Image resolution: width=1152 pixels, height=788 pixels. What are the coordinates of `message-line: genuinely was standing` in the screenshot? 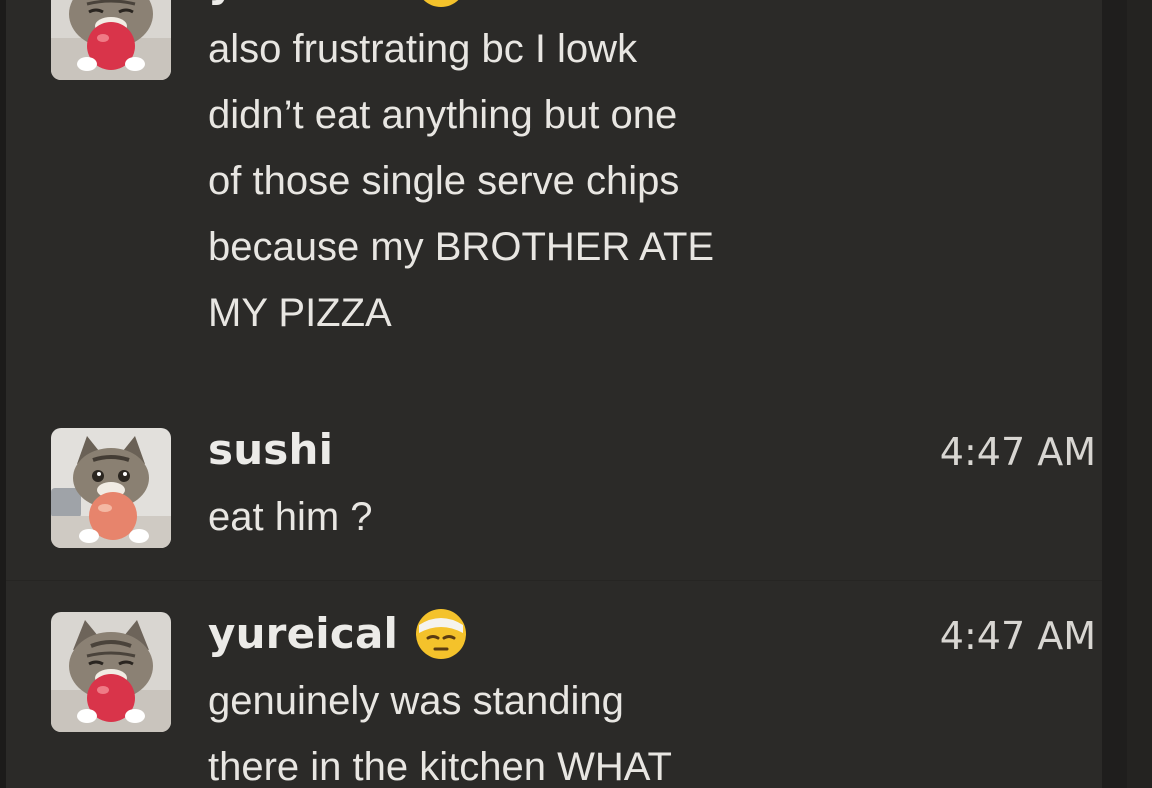 It's located at (416, 701).